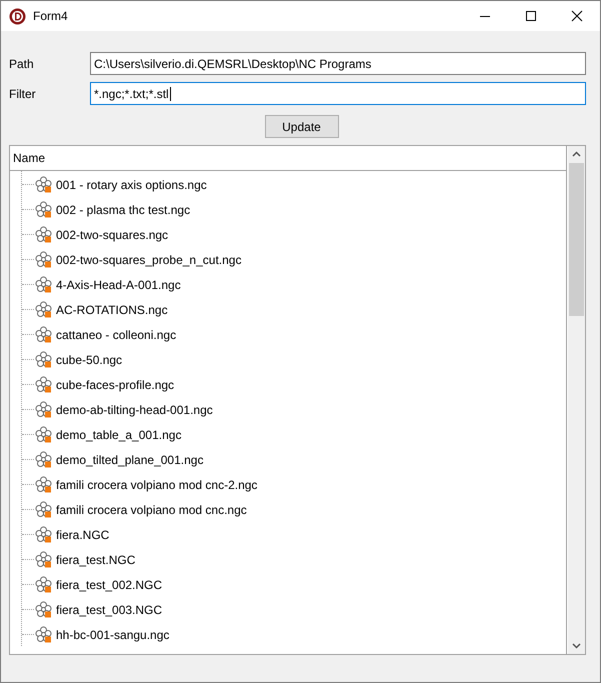 The width and height of the screenshot is (601, 683). Describe the element at coordinates (576, 400) in the screenshot. I see `scrollbar` at that location.